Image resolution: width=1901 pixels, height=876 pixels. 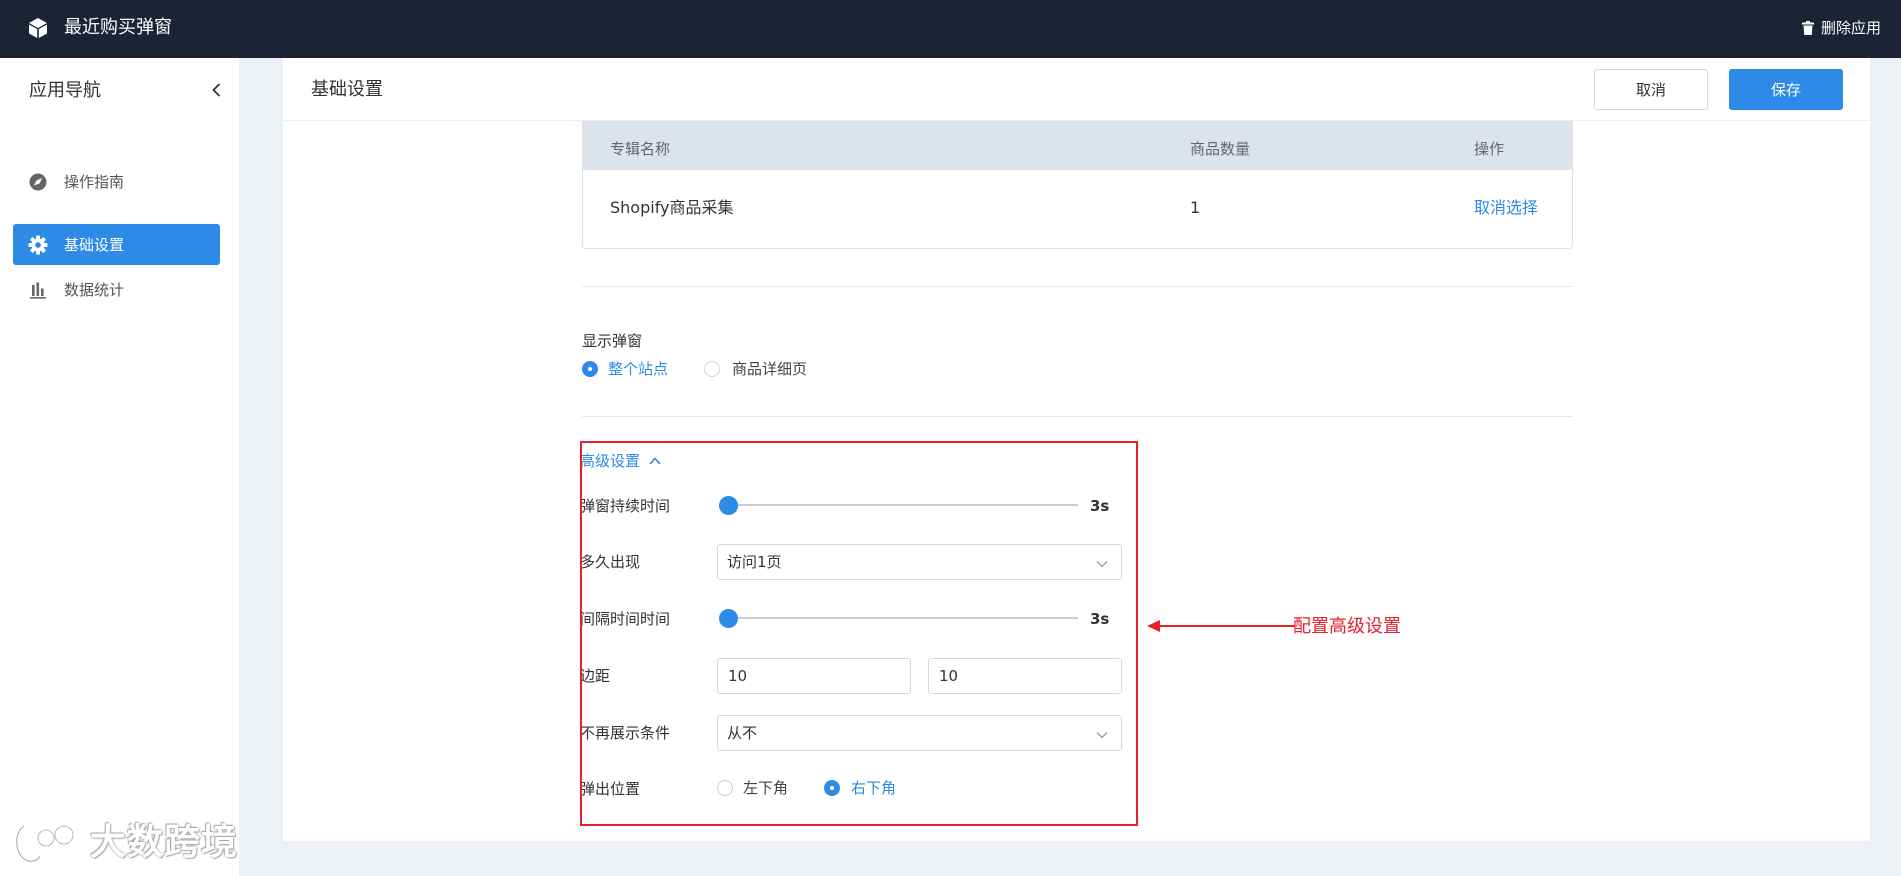 I want to click on trash-icon, so click(x=1807, y=28).